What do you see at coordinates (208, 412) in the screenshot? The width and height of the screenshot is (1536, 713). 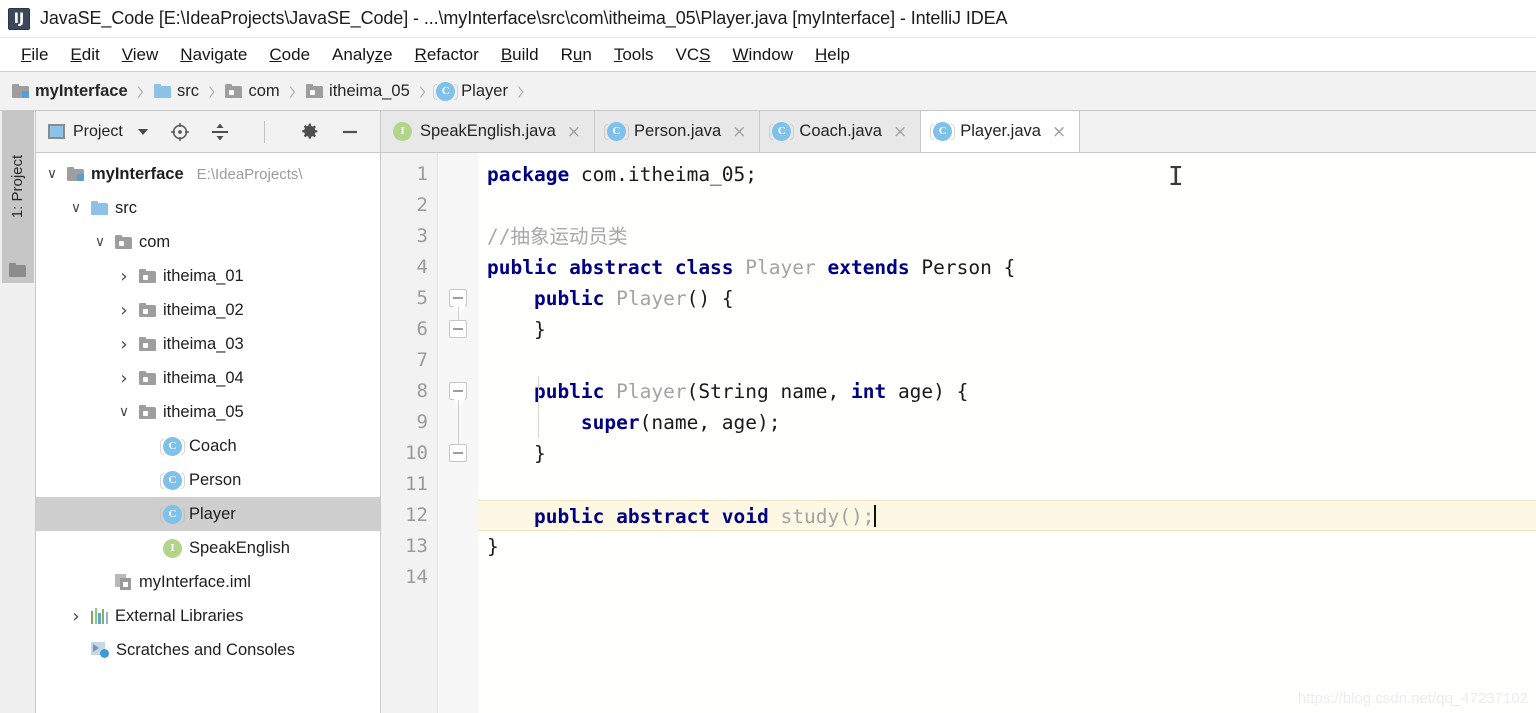 I see `tree-item-itheima-05: ∨ itheima_05` at bounding box center [208, 412].